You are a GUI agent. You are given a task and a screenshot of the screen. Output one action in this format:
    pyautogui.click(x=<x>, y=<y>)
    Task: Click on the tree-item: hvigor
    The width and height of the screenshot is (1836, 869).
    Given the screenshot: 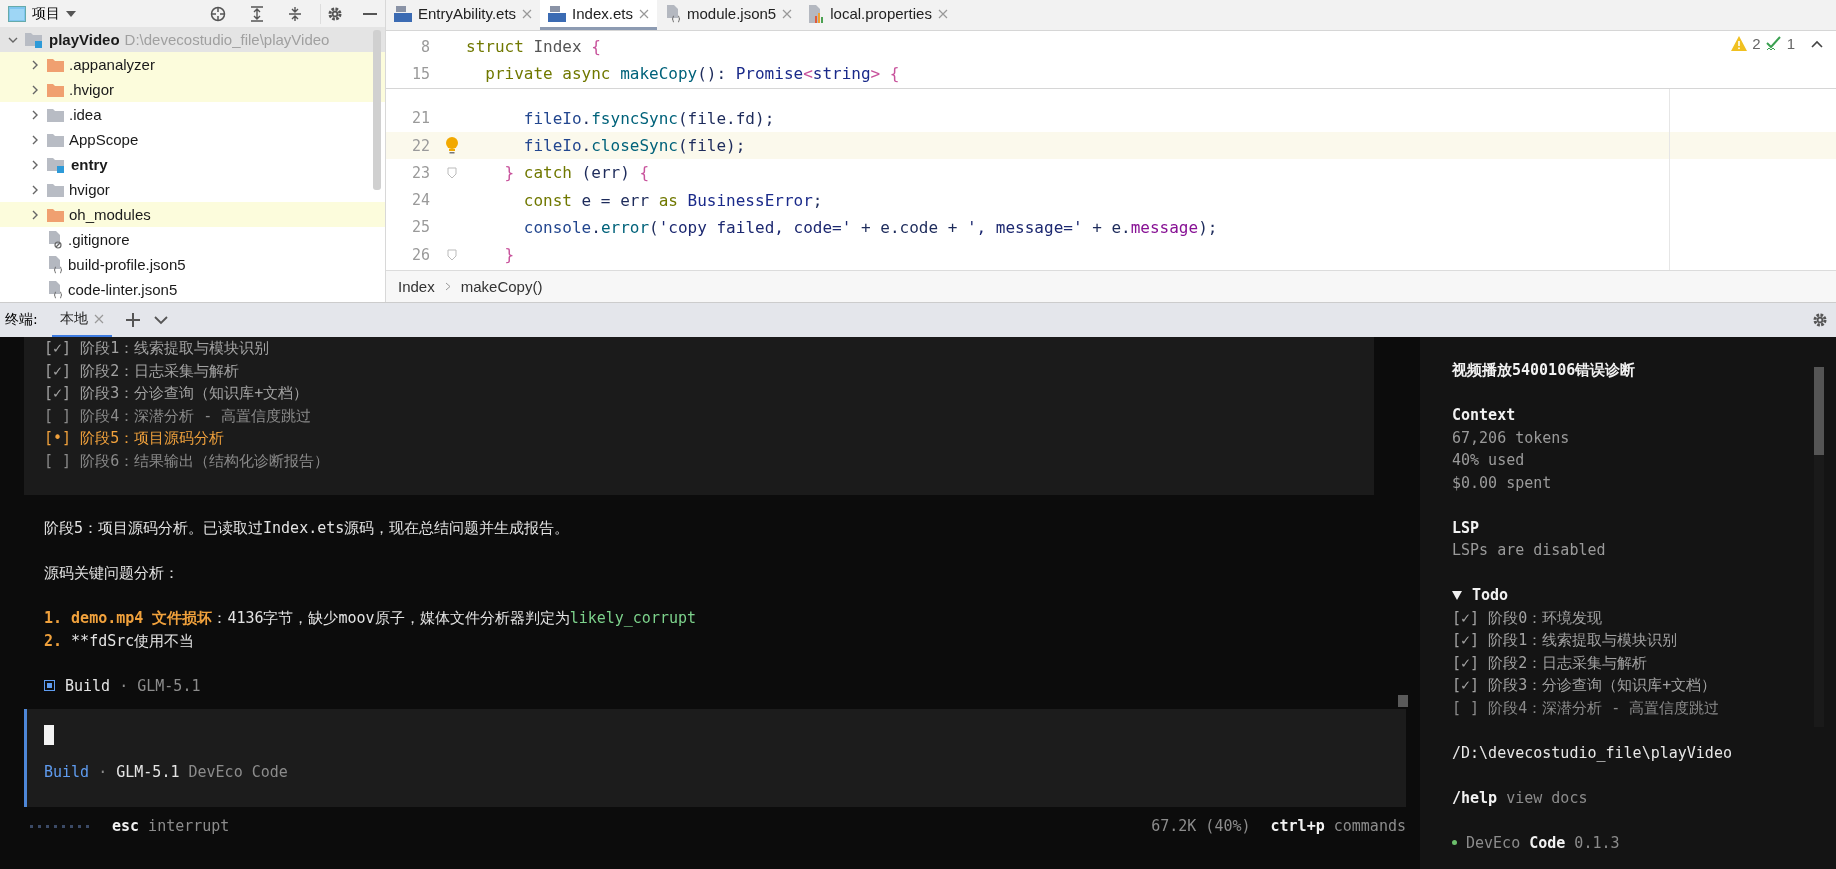 What is the action you would take?
    pyautogui.click(x=192, y=189)
    